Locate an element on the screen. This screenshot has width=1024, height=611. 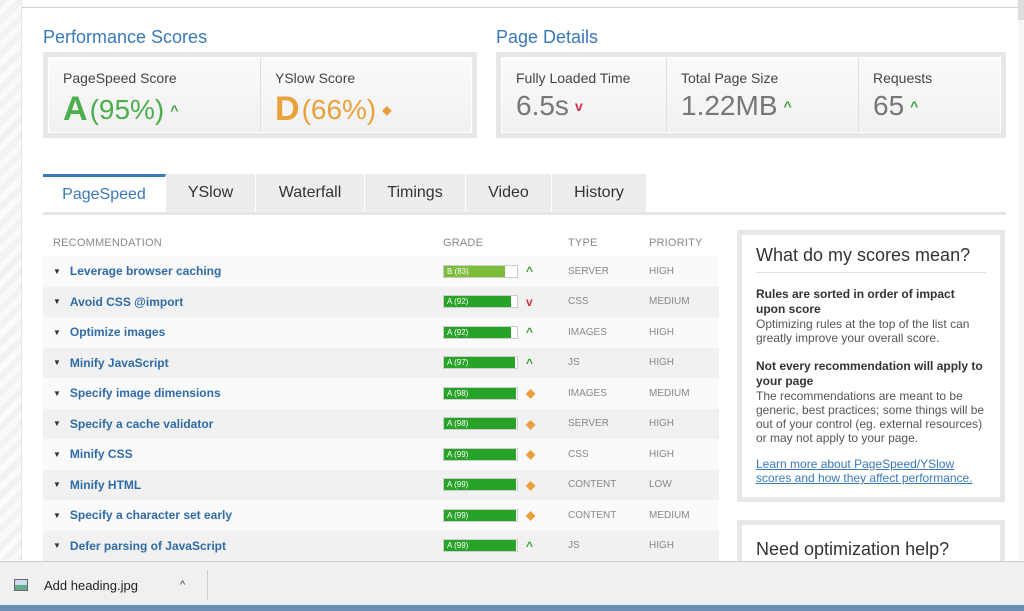
pagespeed-score-value: A (95%) ^ is located at coordinates (154, 109).